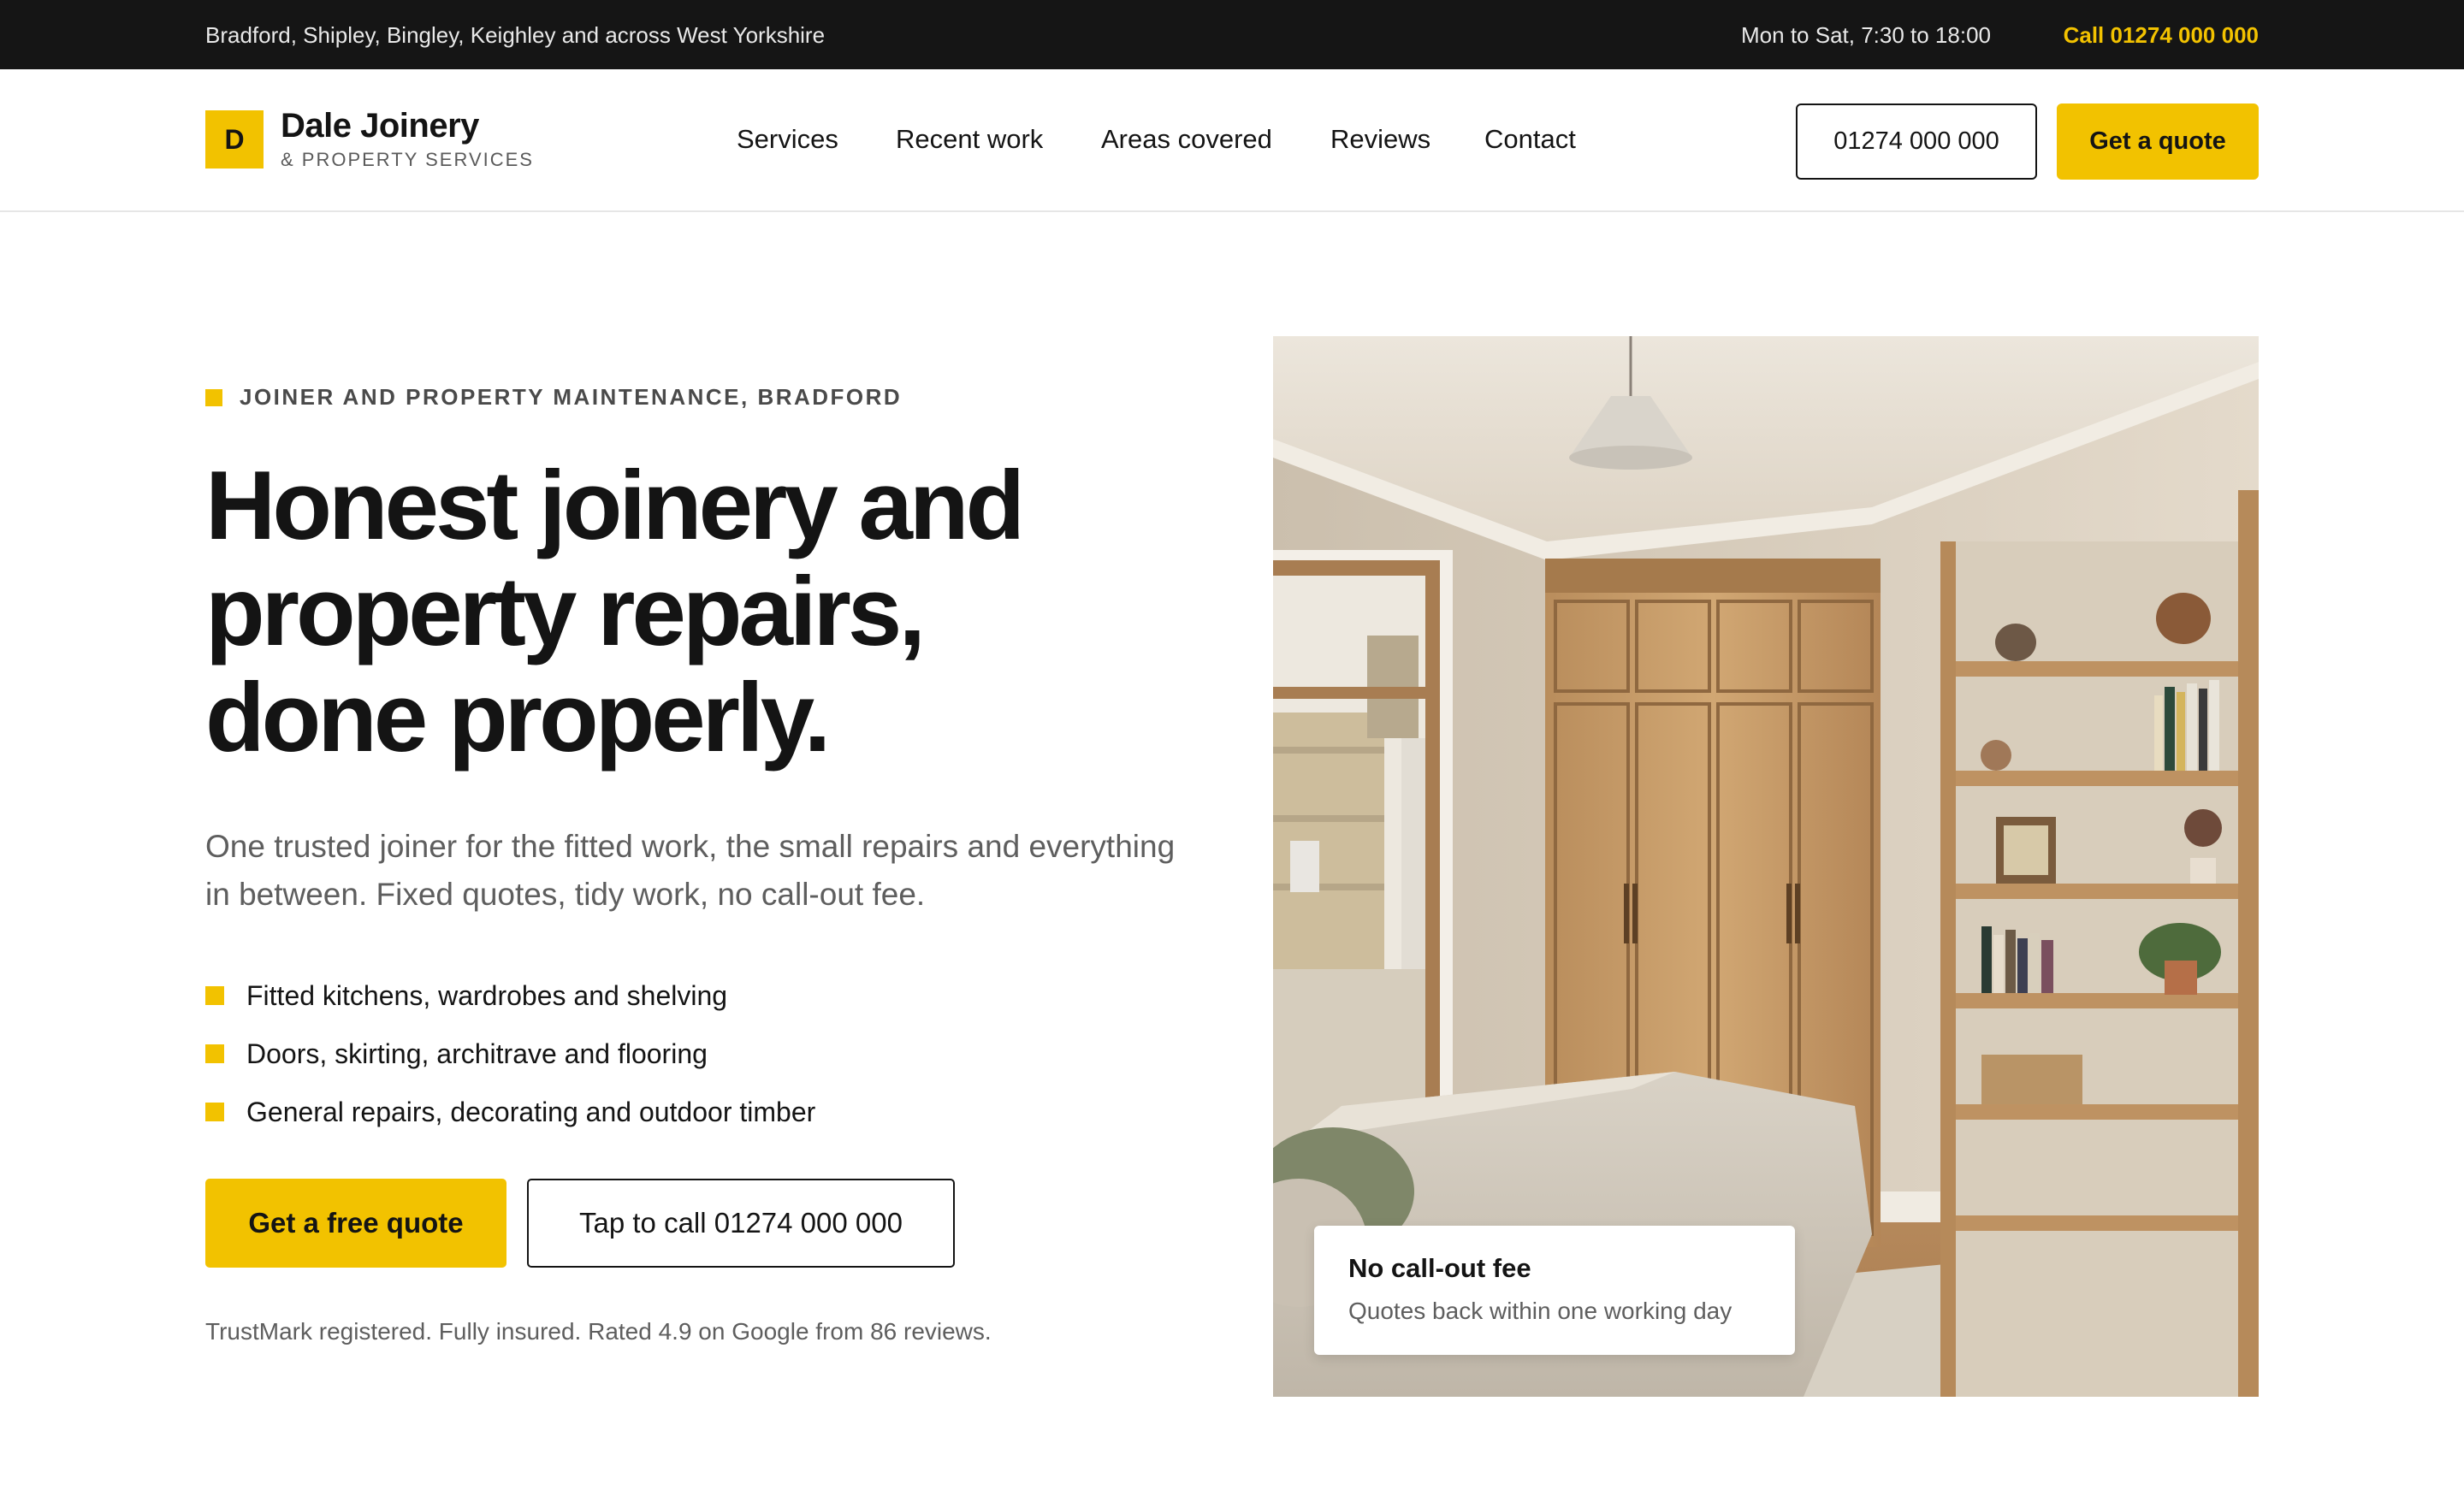 The height and width of the screenshot is (1496, 2464). What do you see at coordinates (1540, 1311) in the screenshot?
I see `card-subtitle: Quotes back within one working day` at bounding box center [1540, 1311].